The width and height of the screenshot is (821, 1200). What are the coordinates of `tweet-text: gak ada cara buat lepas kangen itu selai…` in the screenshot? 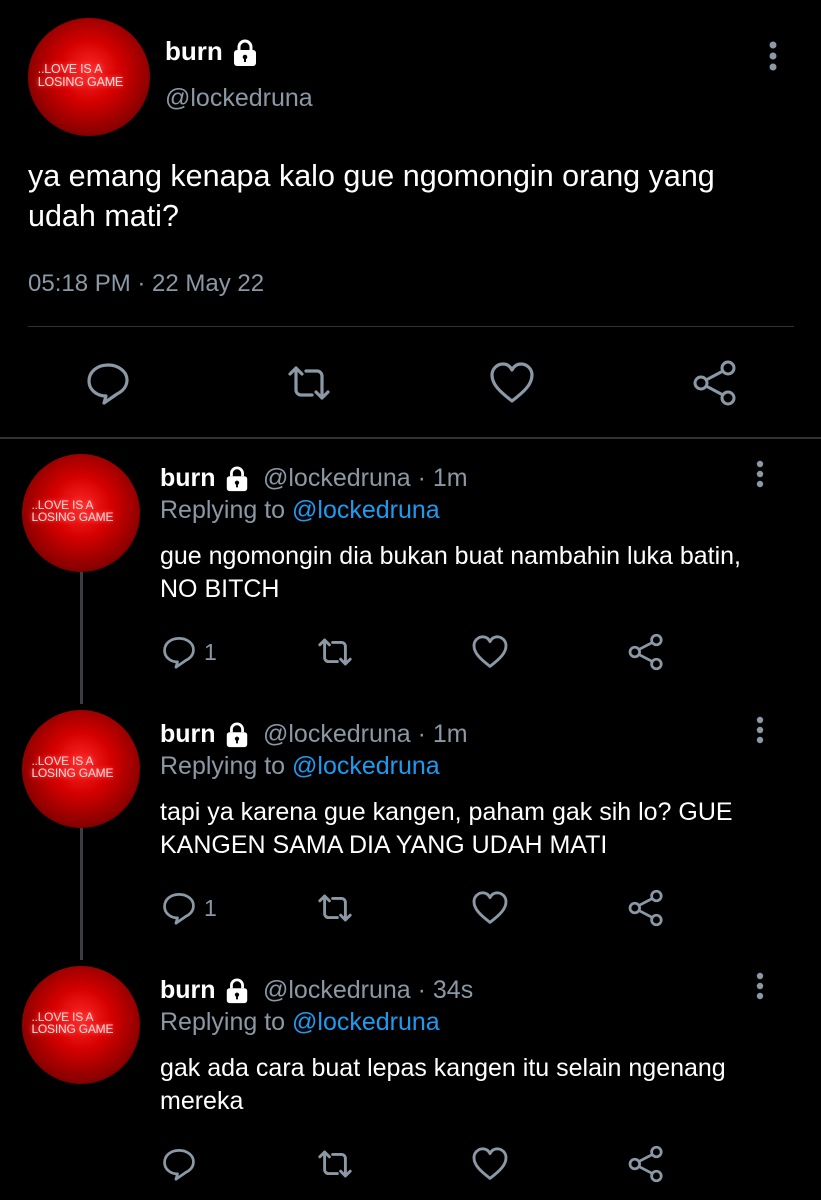 It's located at (443, 1084).